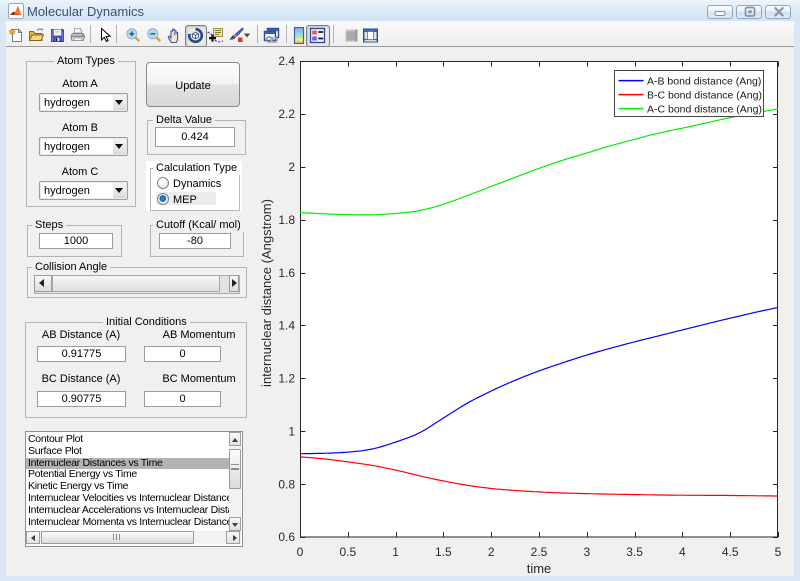 This screenshot has width=800, height=581. What do you see at coordinates (730, 552) in the screenshot?
I see `svg-text: 4.5` at bounding box center [730, 552].